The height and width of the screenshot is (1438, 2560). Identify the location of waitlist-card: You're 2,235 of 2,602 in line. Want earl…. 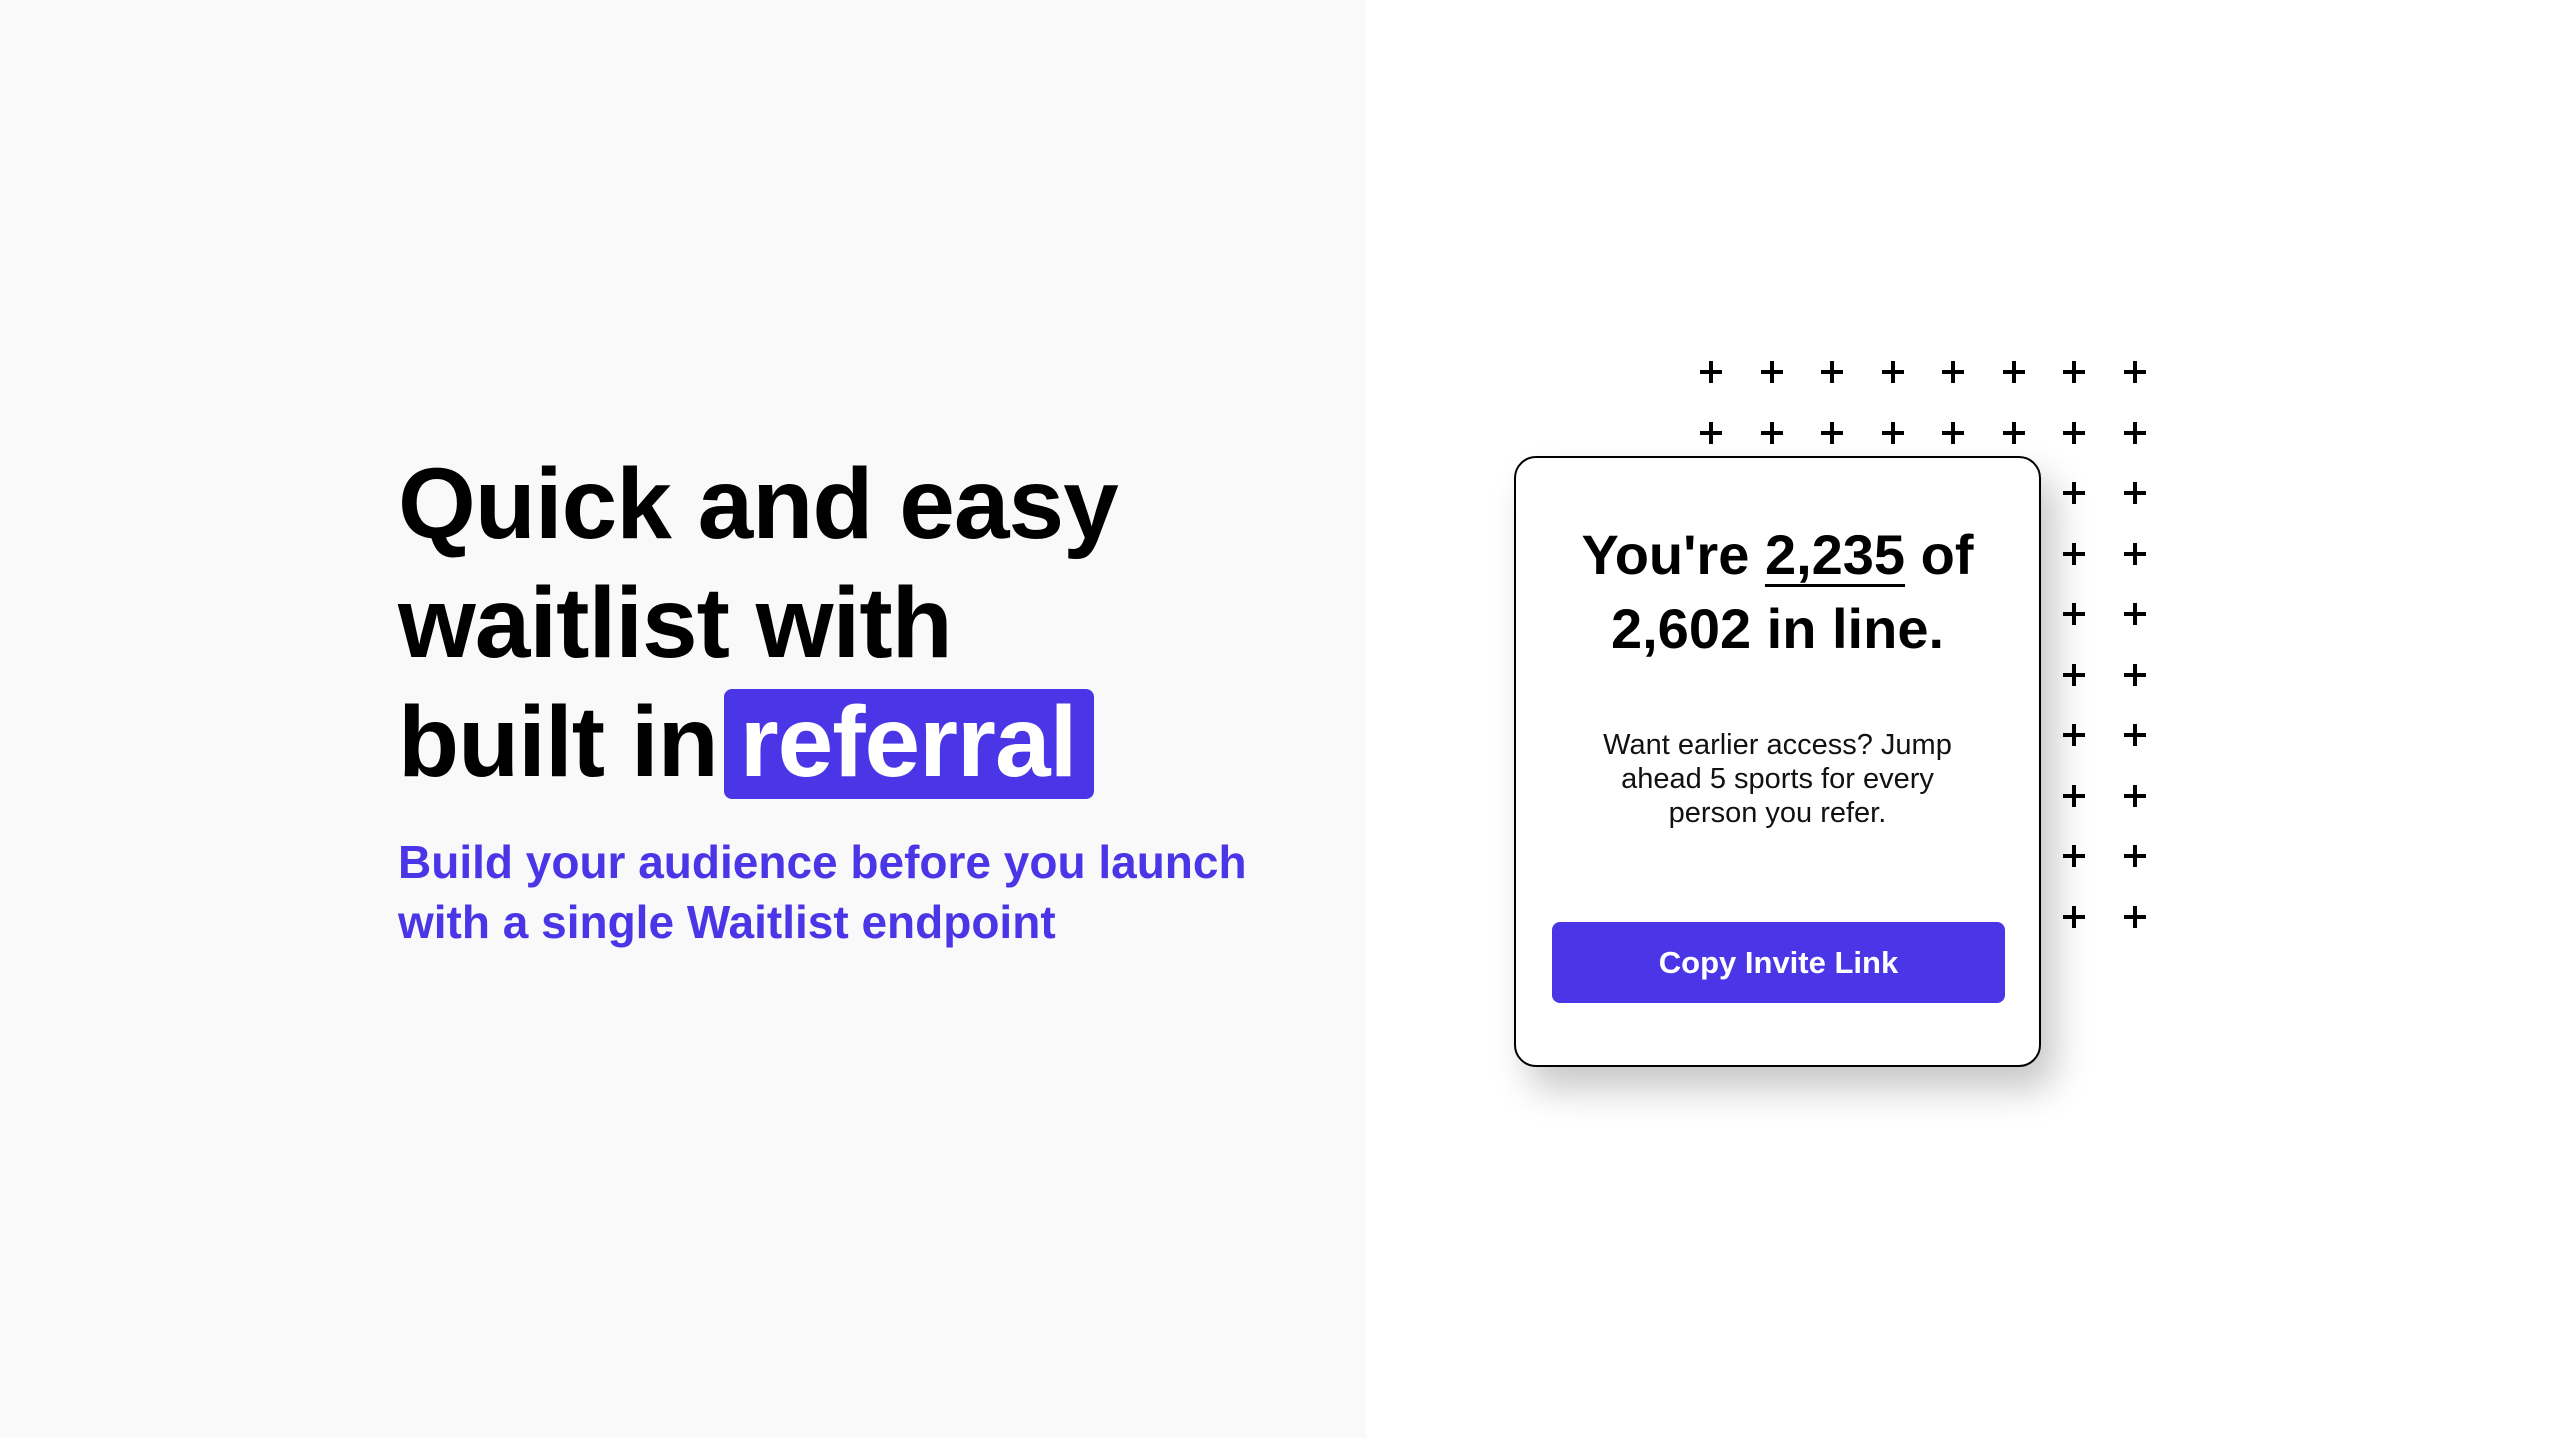
(1777, 761).